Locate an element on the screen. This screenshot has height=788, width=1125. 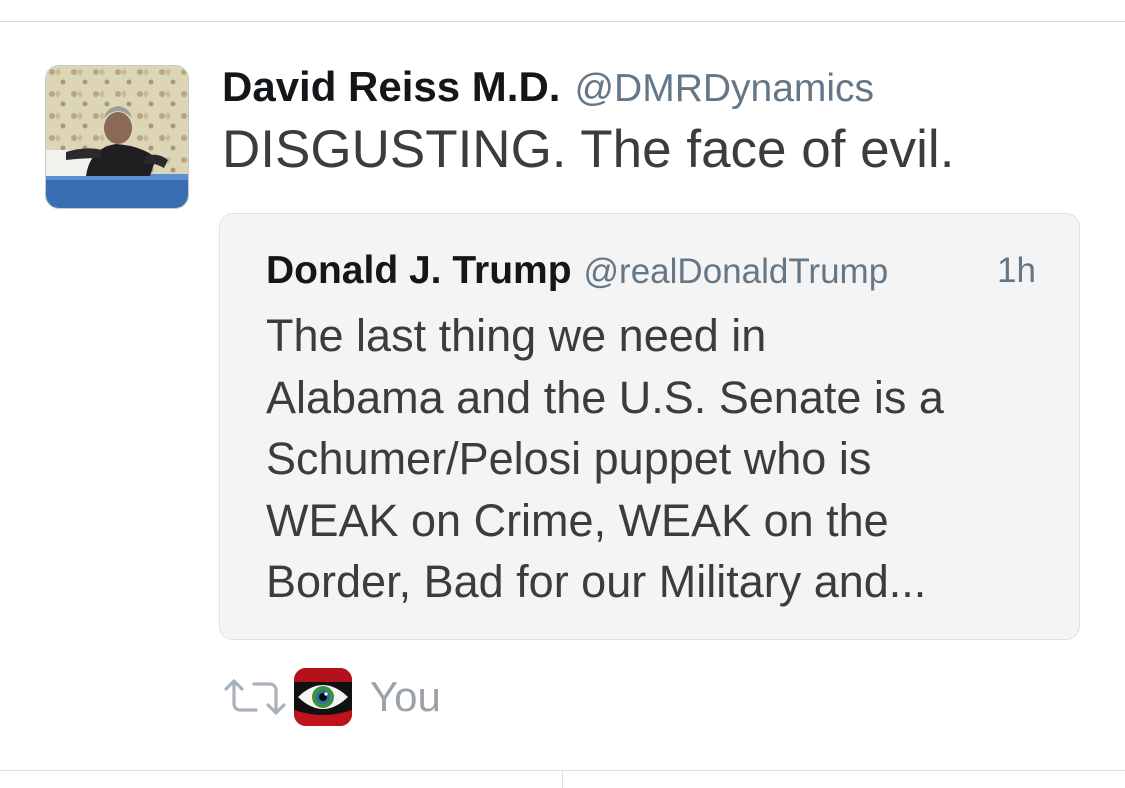
author-handle: @DMRDynamics is located at coordinates (724, 88).